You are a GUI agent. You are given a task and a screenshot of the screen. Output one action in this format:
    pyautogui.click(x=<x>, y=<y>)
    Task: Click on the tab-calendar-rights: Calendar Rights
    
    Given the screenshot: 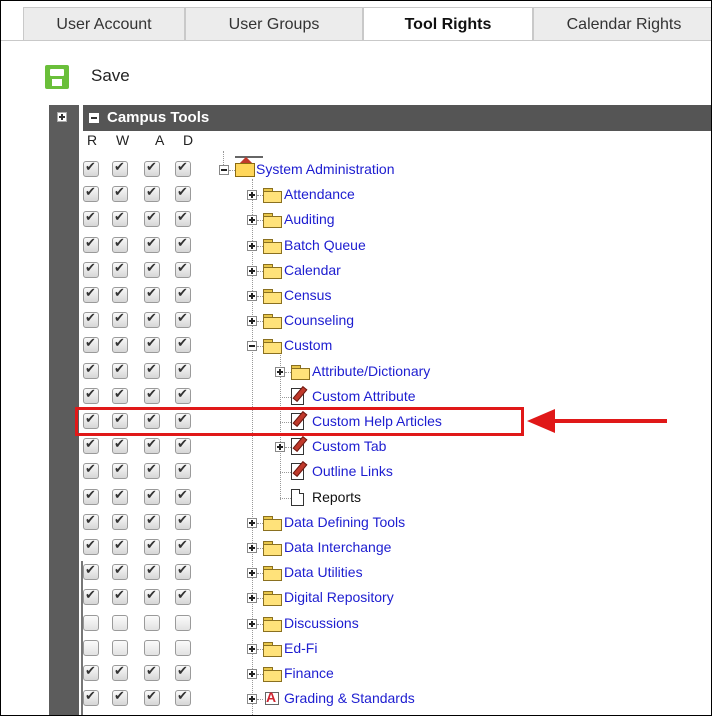 What is the action you would take?
    pyautogui.click(x=622, y=24)
    